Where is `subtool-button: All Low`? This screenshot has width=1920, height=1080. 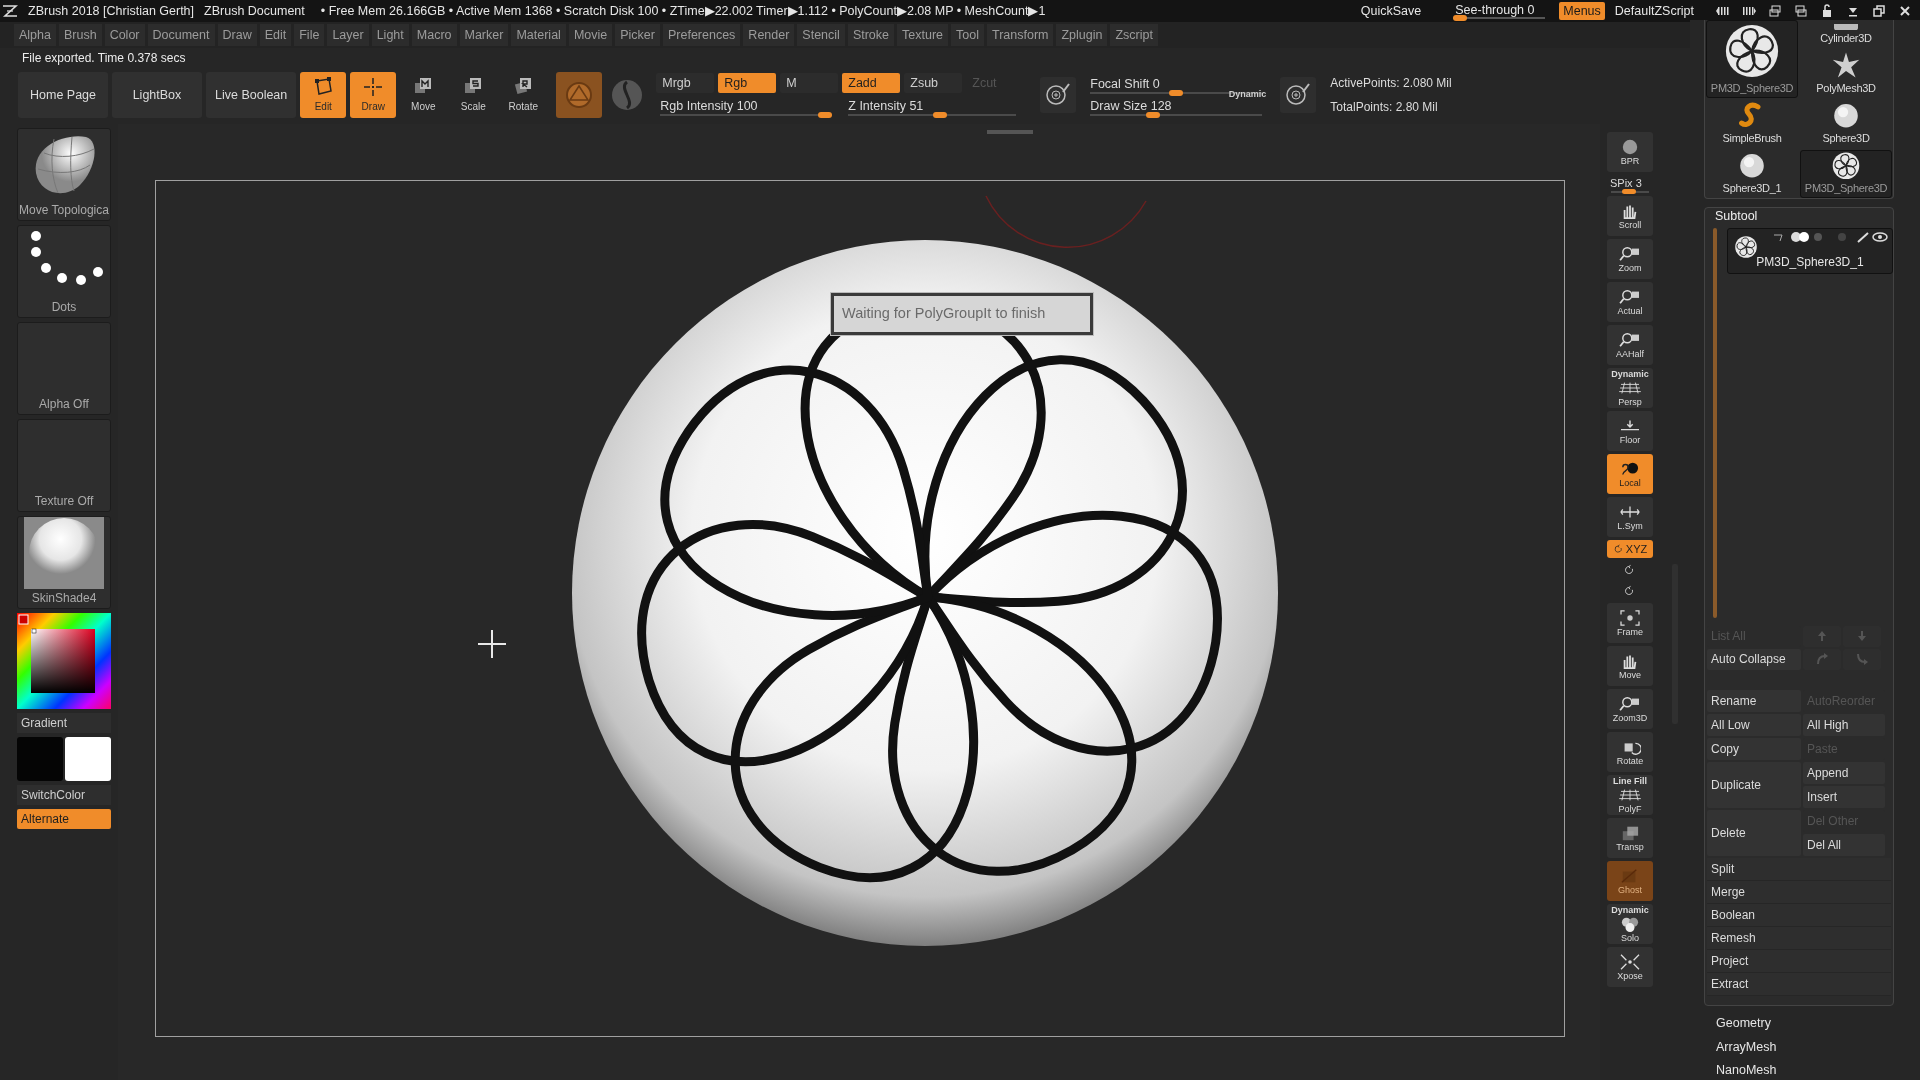
subtool-button: All Low is located at coordinates (1754, 724).